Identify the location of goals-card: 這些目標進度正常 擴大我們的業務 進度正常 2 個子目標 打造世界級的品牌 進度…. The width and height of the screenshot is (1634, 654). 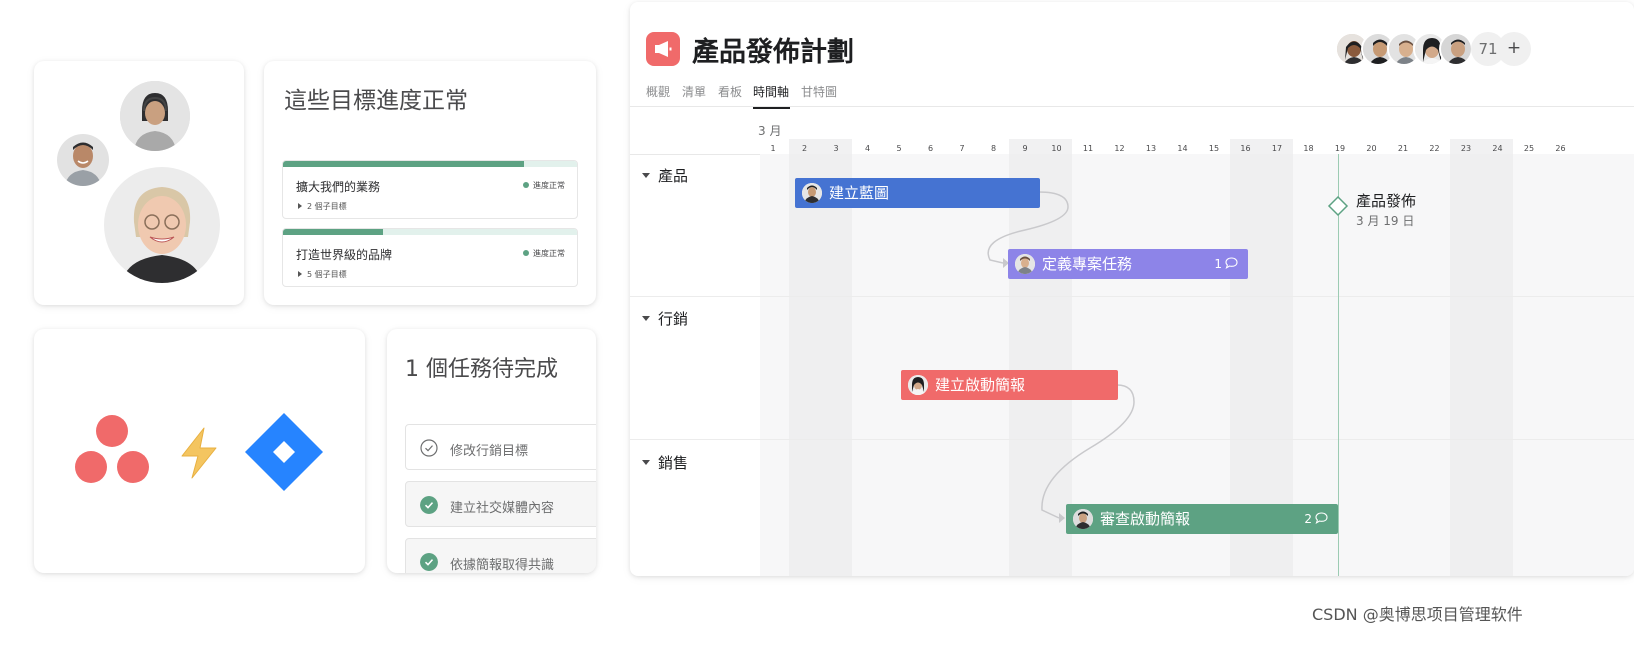
(430, 183).